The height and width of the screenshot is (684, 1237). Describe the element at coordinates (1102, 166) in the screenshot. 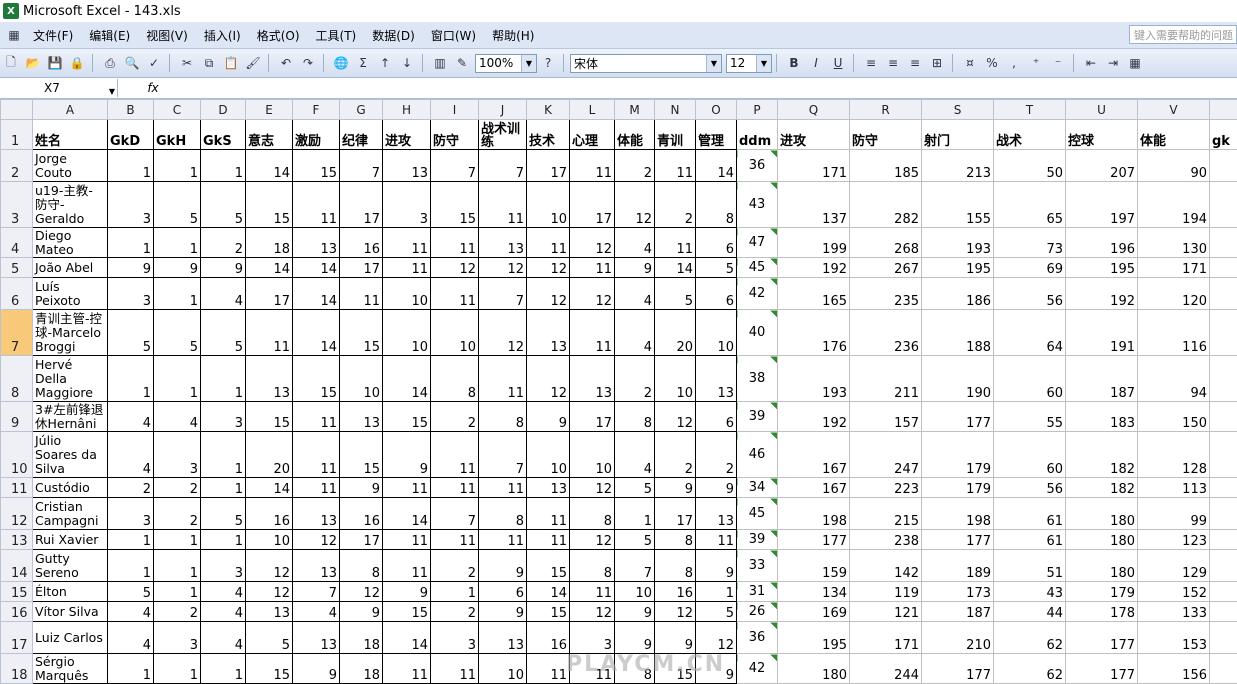

I see `value-cell: 207` at that location.